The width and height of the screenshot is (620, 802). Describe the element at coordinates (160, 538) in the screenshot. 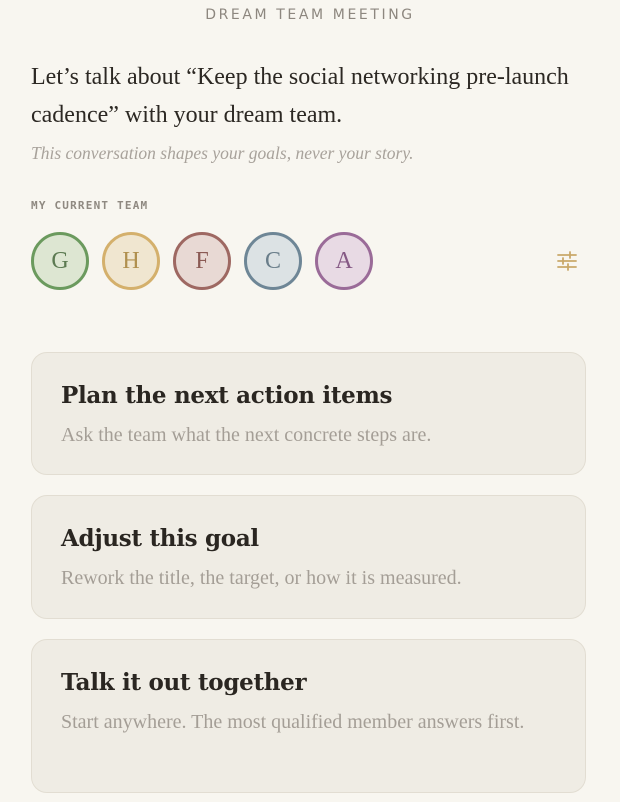

I see `option-card-title: Adjust this goal` at that location.